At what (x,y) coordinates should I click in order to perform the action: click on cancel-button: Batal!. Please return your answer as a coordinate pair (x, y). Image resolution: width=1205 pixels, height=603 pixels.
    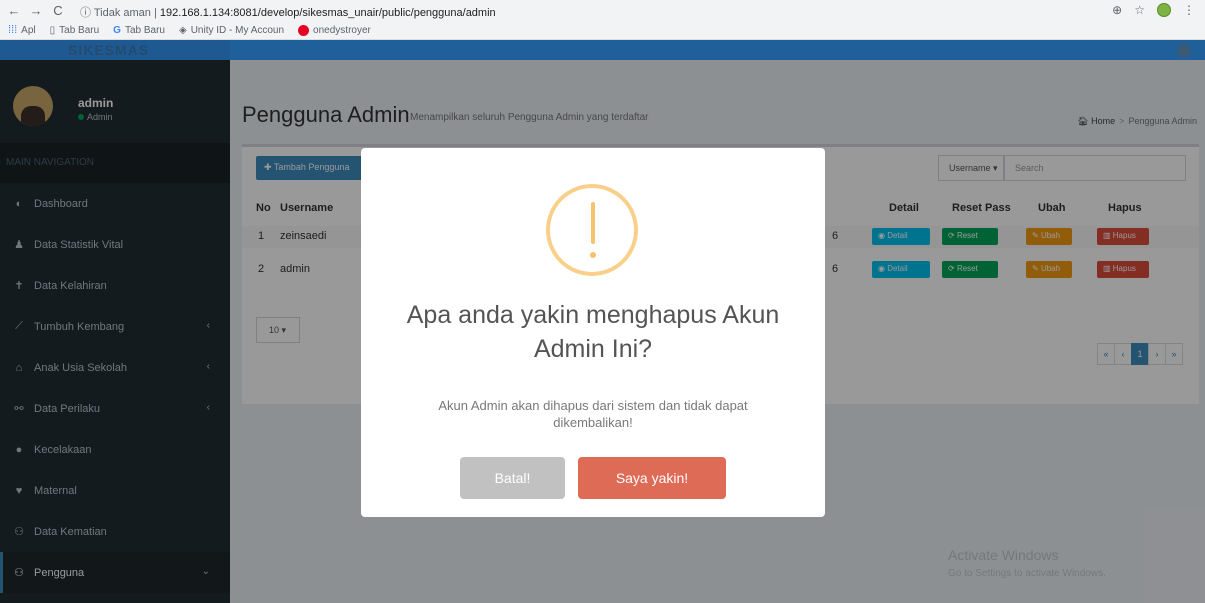
    Looking at the image, I should click on (512, 478).